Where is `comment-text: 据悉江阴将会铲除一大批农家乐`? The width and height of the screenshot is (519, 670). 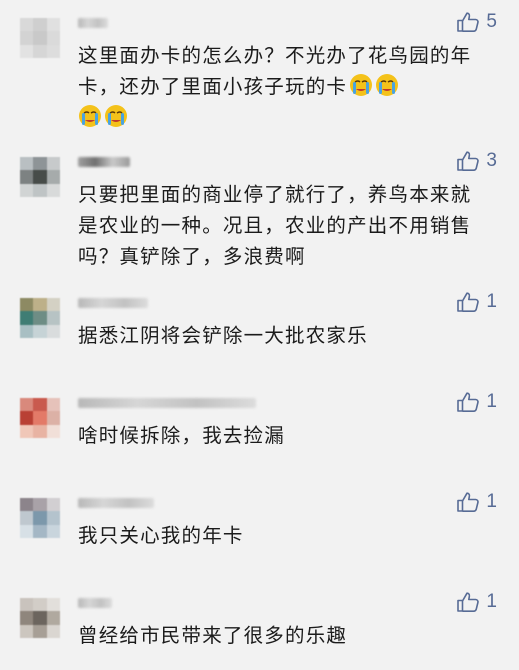 comment-text: 据悉江阴将会铲除一大批农家乐 is located at coordinates (223, 335).